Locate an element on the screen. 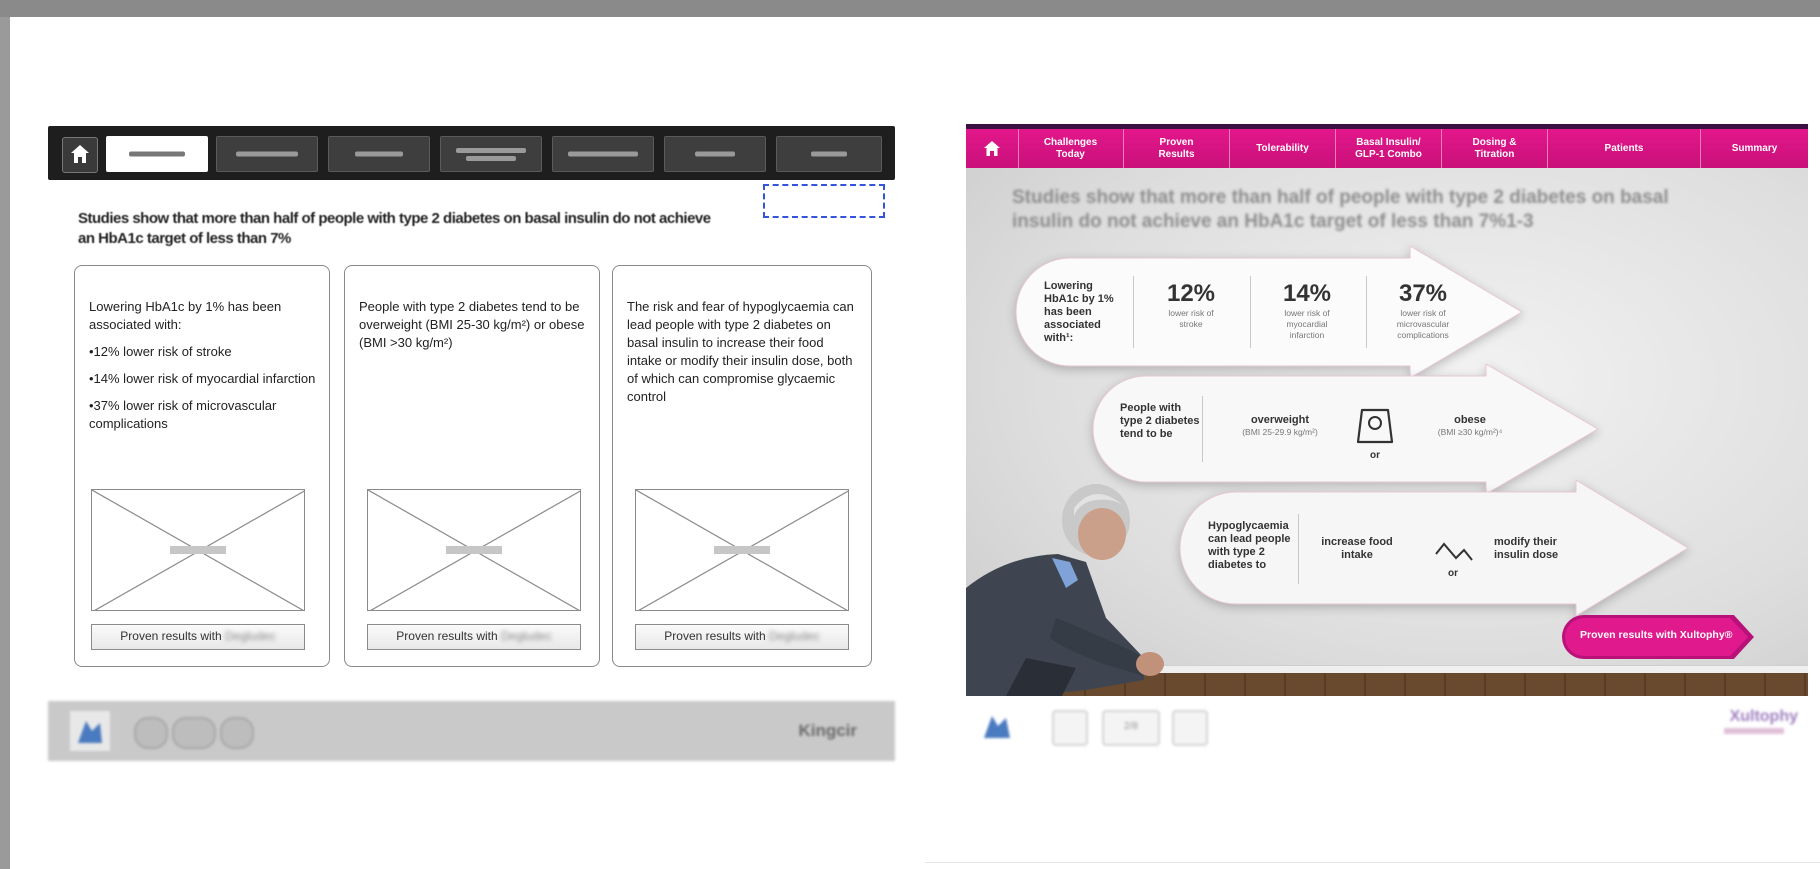 The width and height of the screenshot is (1820, 869). stat-value: 14% is located at coordinates (1307, 293).